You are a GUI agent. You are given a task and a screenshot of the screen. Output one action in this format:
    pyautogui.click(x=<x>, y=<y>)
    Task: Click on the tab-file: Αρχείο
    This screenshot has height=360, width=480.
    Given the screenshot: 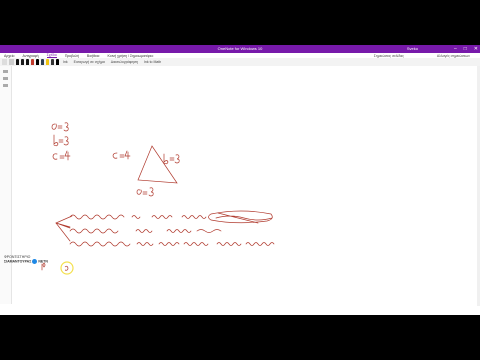 What is the action you would take?
    pyautogui.click(x=9, y=56)
    